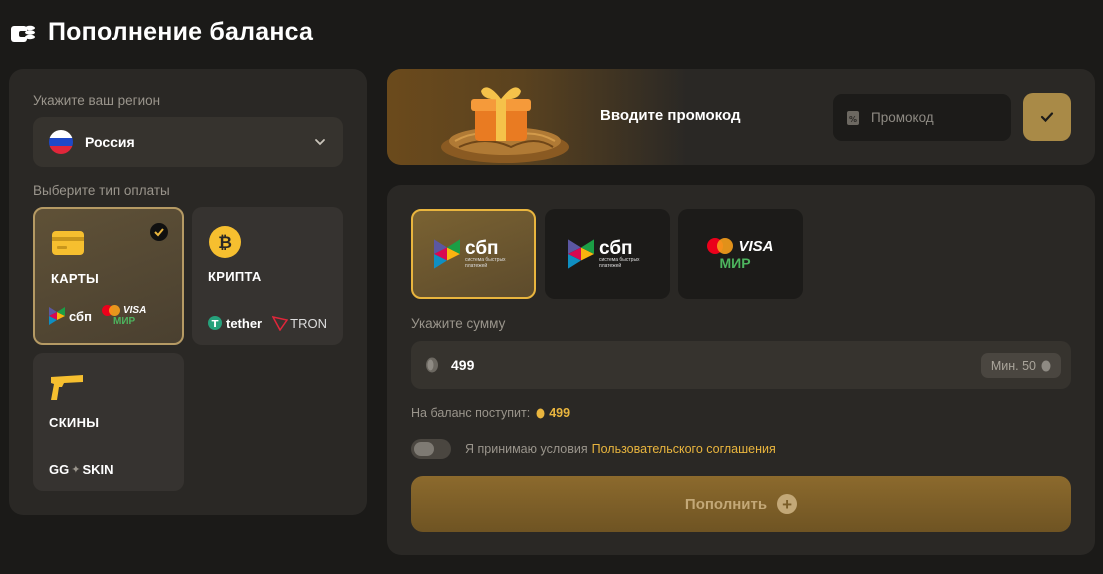 This screenshot has width=1103, height=574. What do you see at coordinates (68, 243) in the screenshot?
I see `credit-card-icon` at bounding box center [68, 243].